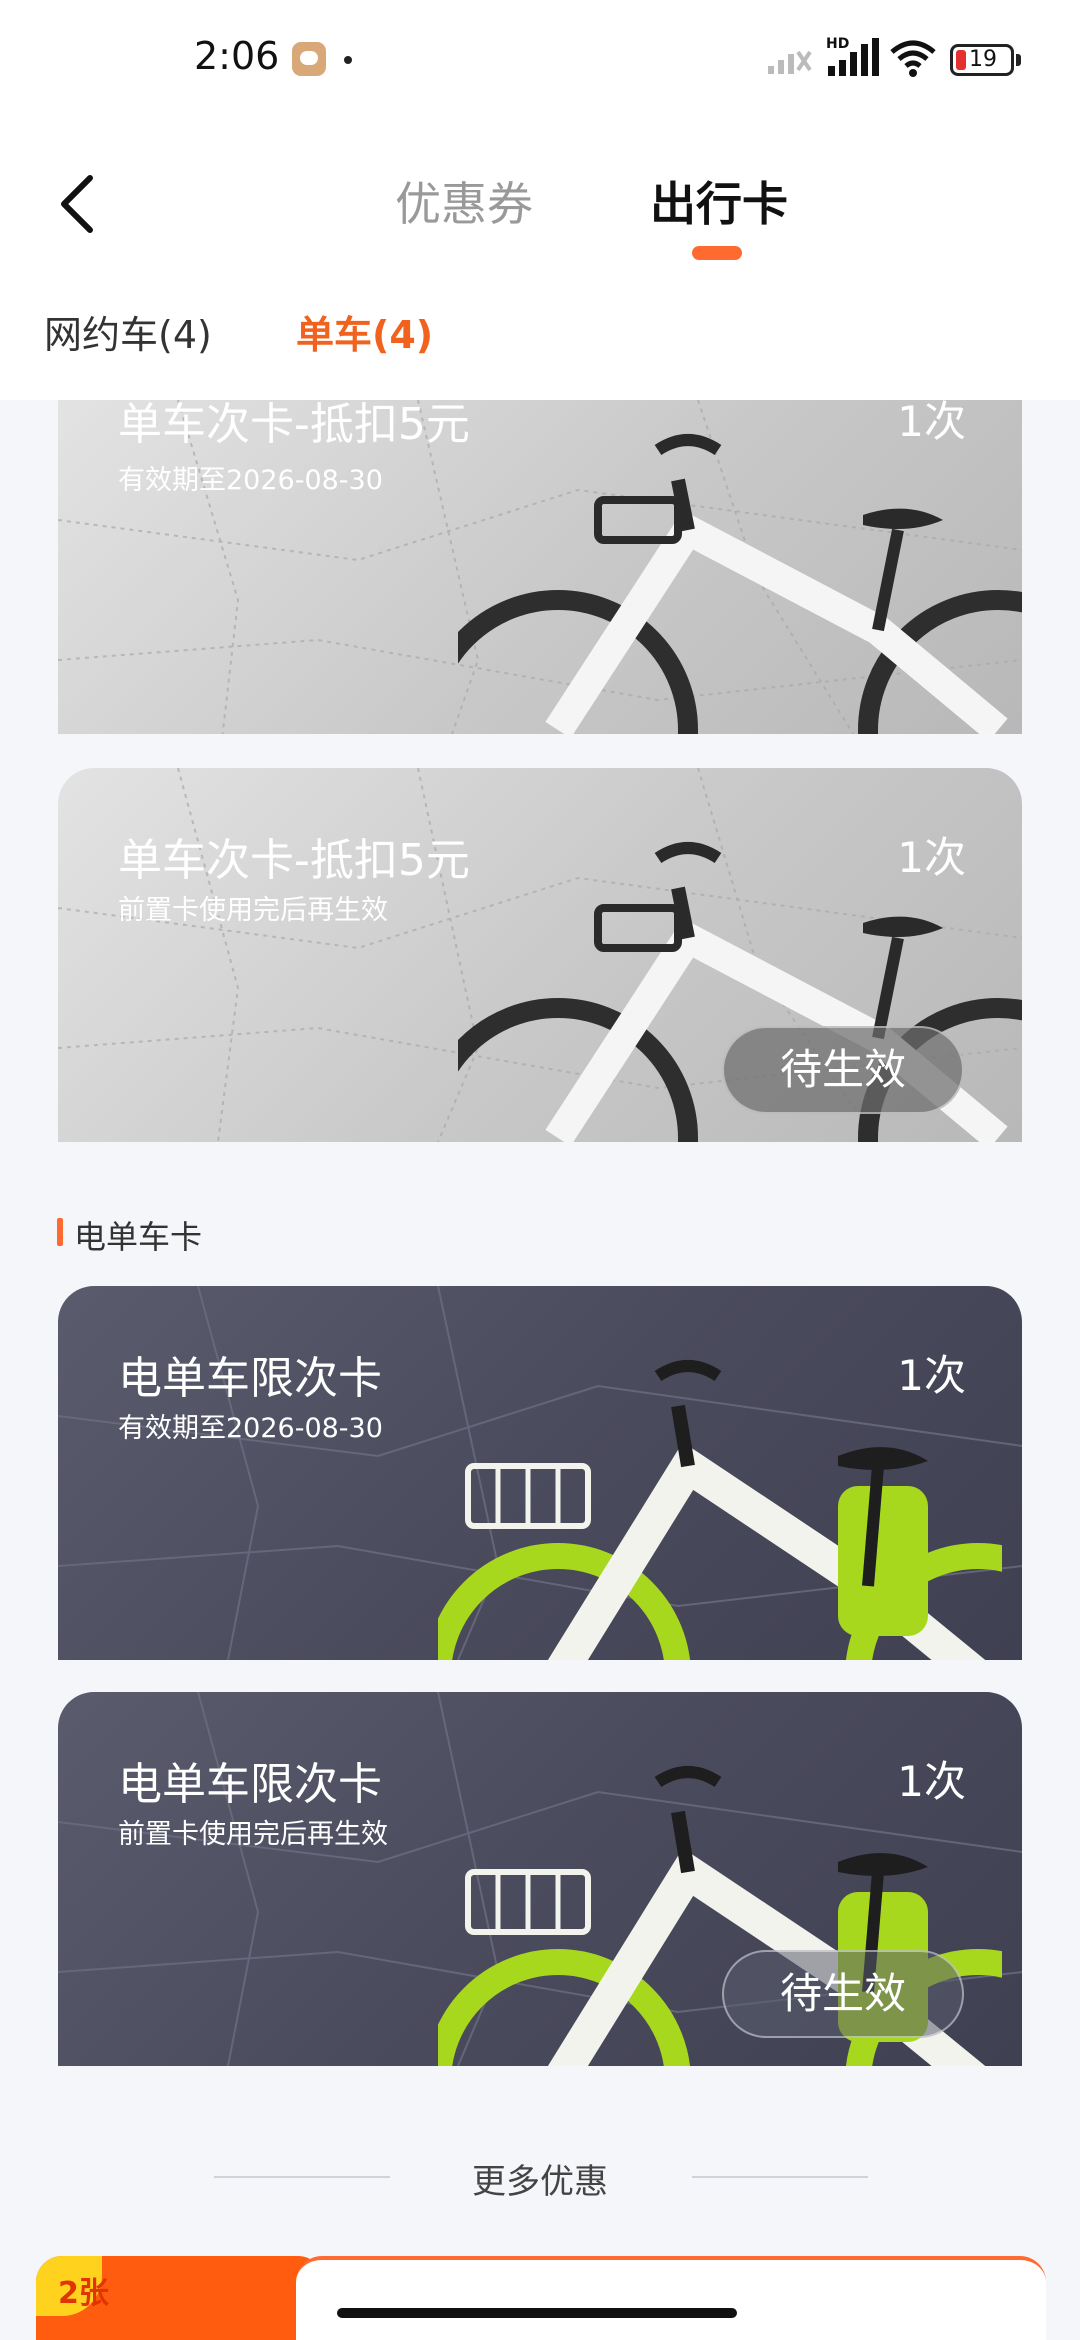 This screenshot has height=2340, width=1080. What do you see at coordinates (302, 2177) in the screenshot?
I see `divider-left` at bounding box center [302, 2177].